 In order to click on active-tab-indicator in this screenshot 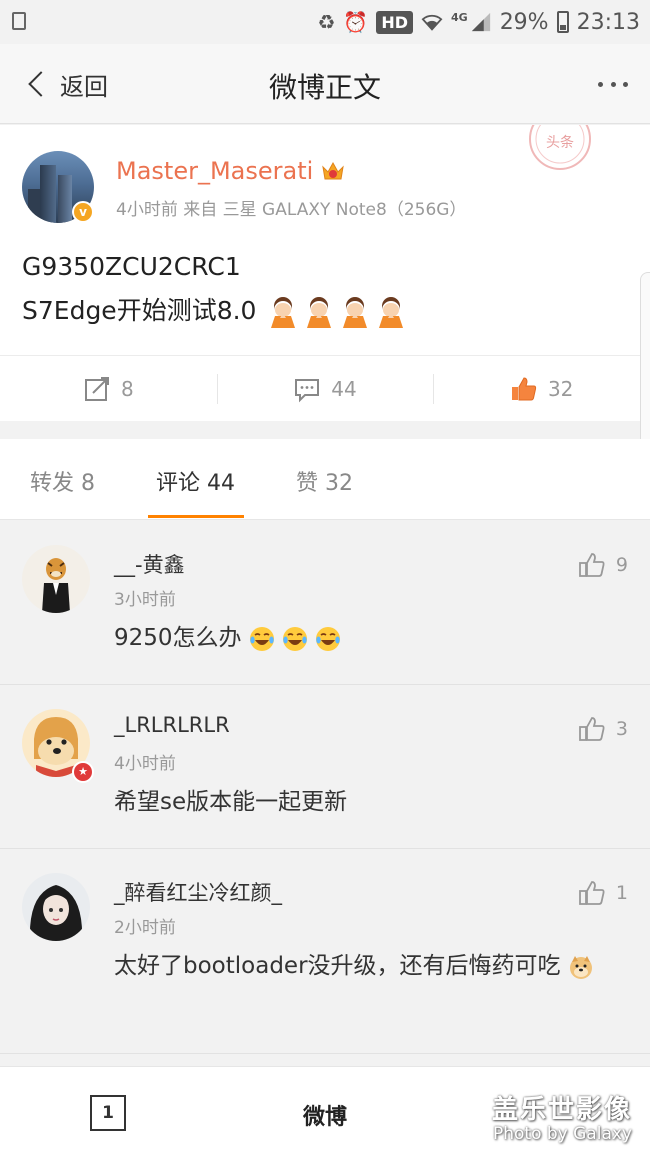, I will do `click(196, 516)`.